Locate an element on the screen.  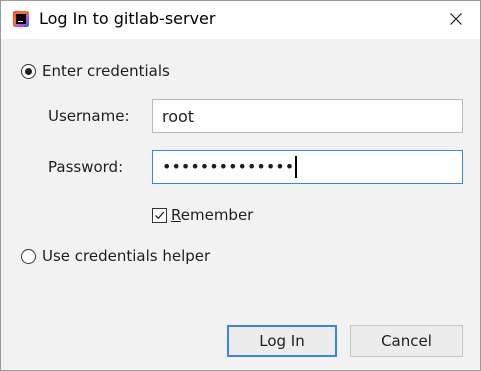
username-label: Username: is located at coordinates (89, 116).